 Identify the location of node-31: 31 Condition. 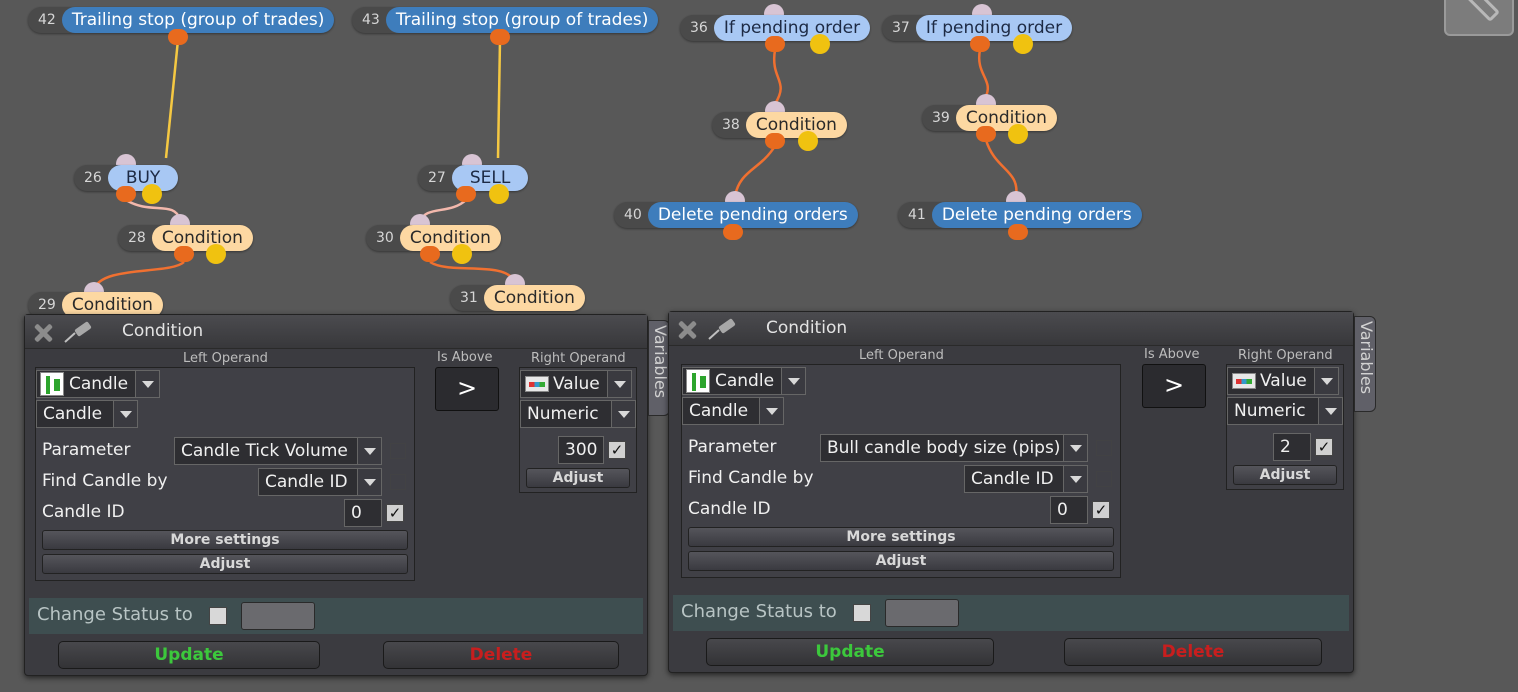
(517, 298).